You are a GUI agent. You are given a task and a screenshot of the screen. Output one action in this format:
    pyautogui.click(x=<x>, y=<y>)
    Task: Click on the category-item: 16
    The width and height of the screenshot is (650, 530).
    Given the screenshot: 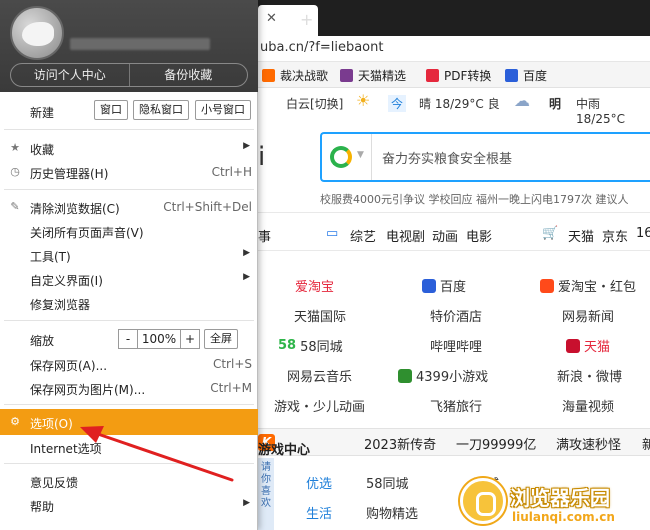 What is the action you would take?
    pyautogui.click(x=643, y=233)
    